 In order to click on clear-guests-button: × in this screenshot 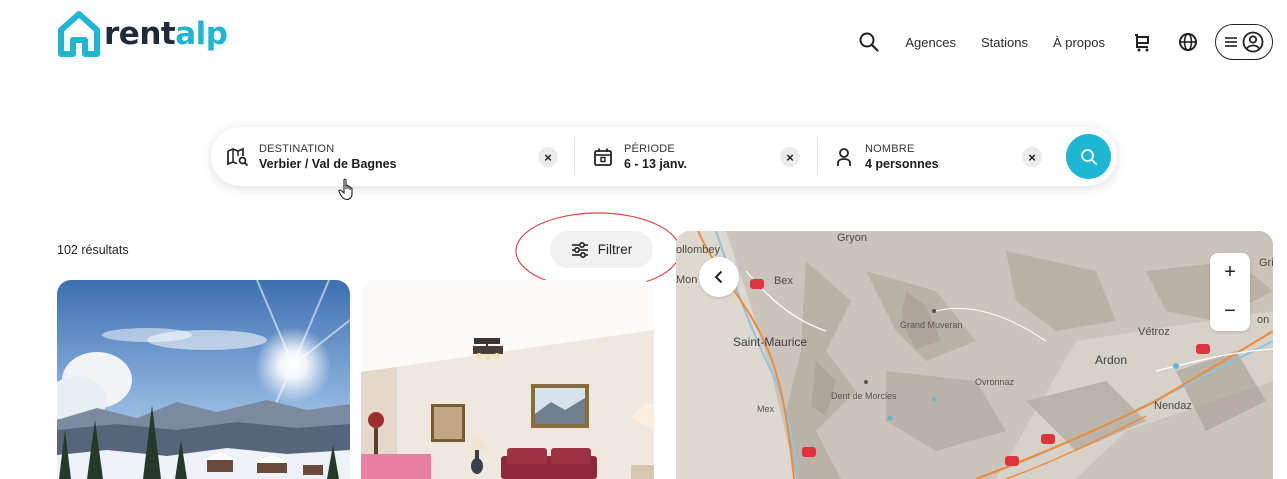, I will do `click(1032, 157)`.